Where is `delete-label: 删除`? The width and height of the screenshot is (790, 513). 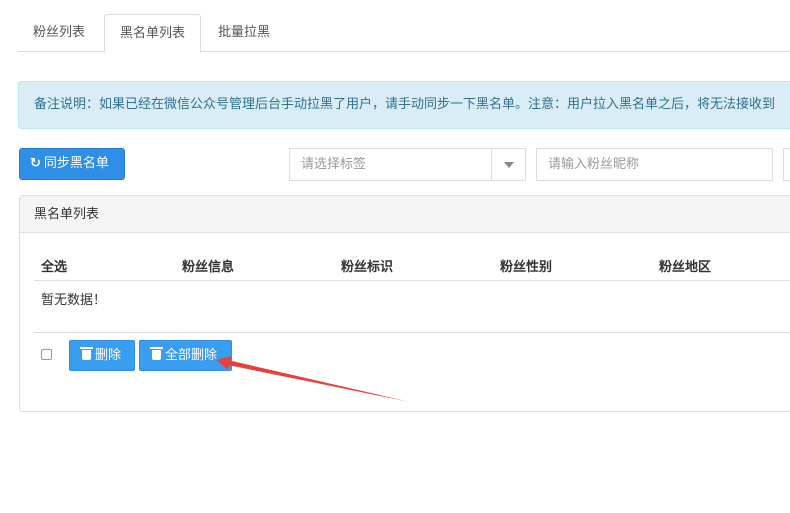 delete-label: 删除 is located at coordinates (108, 355).